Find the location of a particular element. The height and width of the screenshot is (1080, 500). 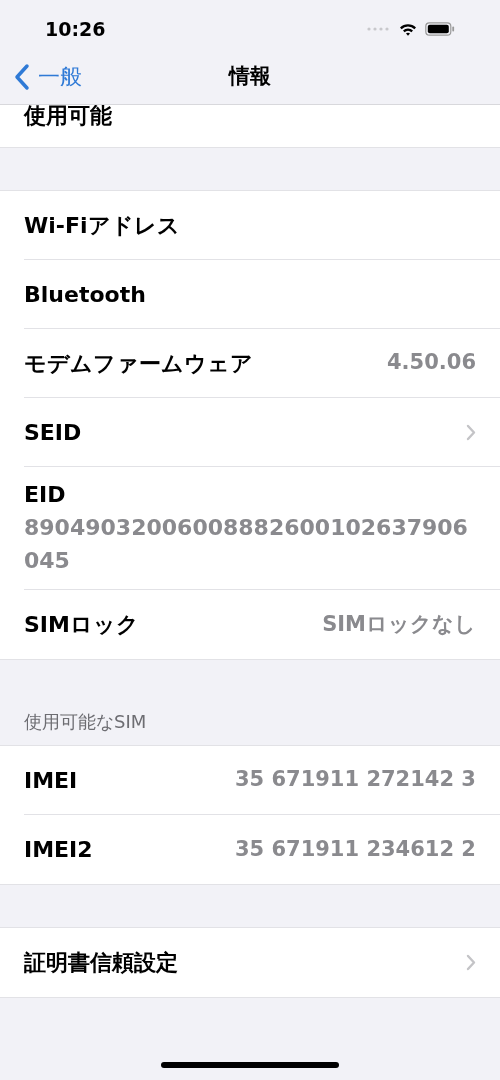

row-value: SIMロックなし is located at coordinates (399, 624).